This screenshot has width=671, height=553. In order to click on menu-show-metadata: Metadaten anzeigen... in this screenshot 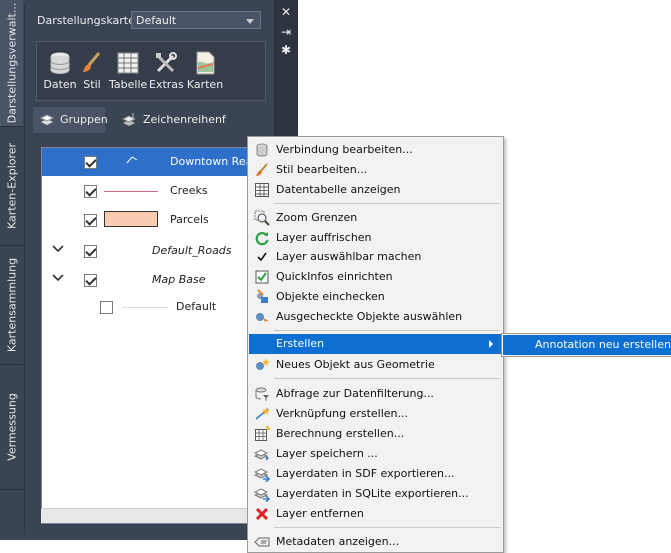, I will do `click(375, 542)`.